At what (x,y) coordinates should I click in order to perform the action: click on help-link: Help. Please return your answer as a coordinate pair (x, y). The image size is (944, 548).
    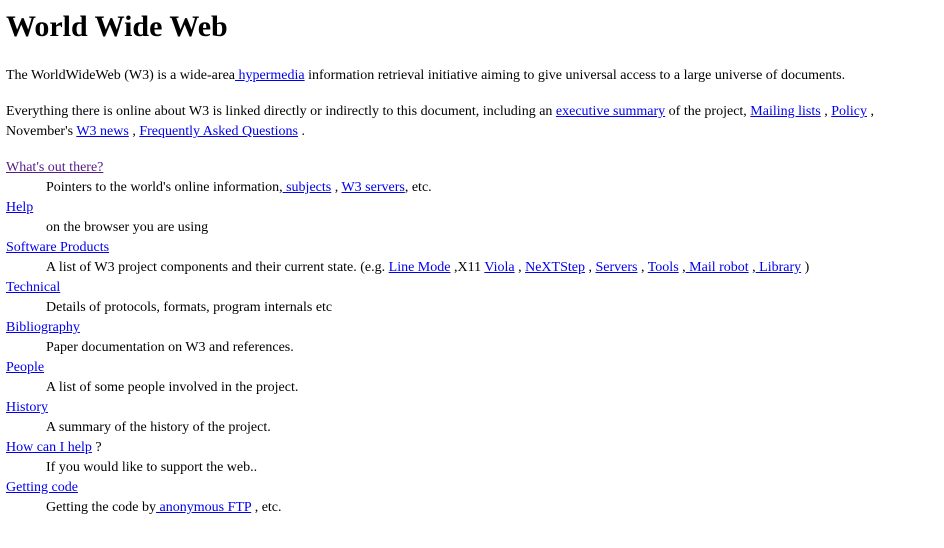
    Looking at the image, I should click on (19, 207).